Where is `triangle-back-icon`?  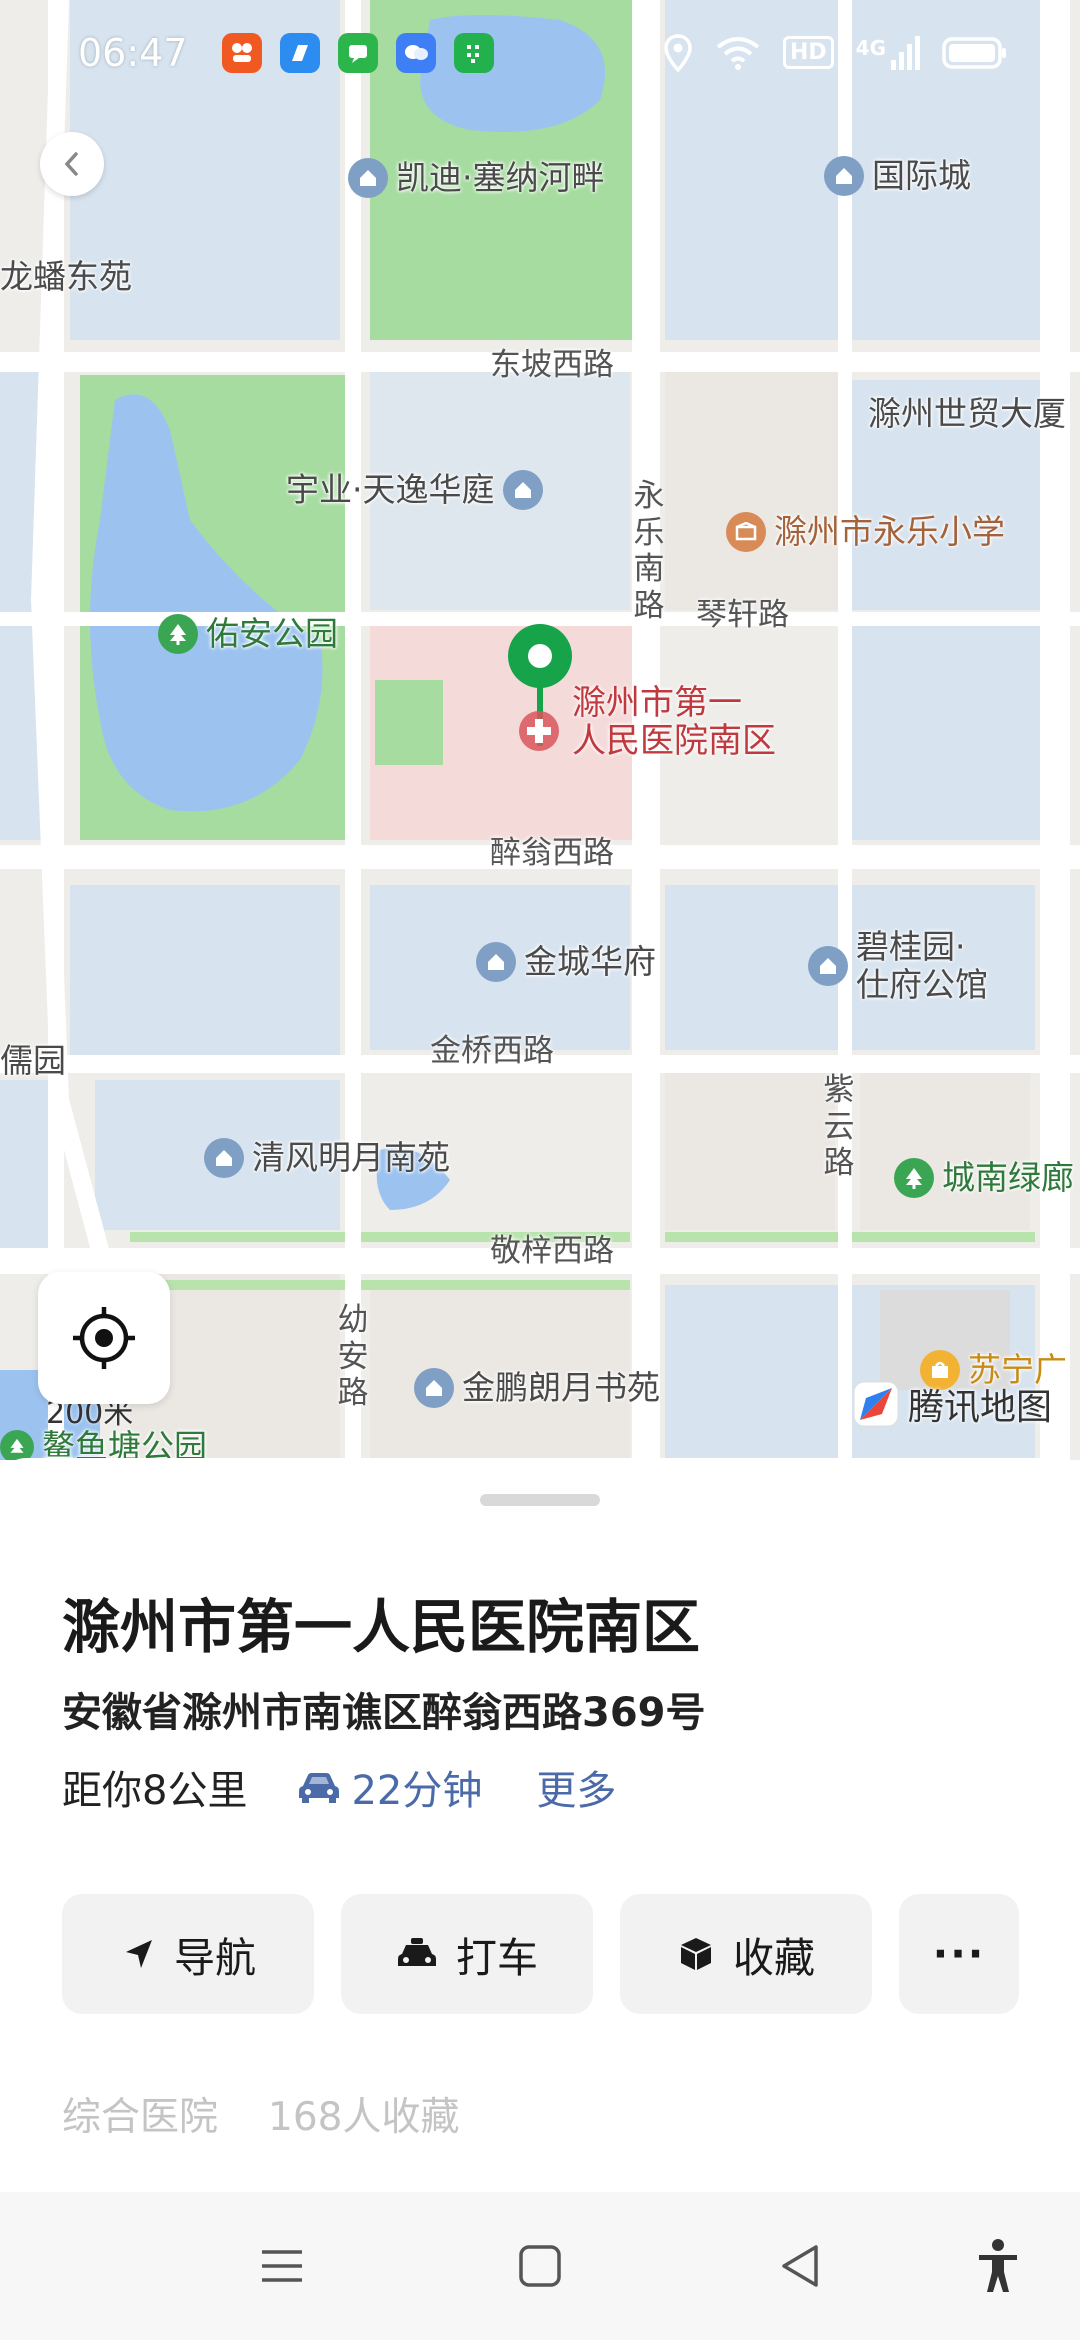 triangle-back-icon is located at coordinates (800, 2266).